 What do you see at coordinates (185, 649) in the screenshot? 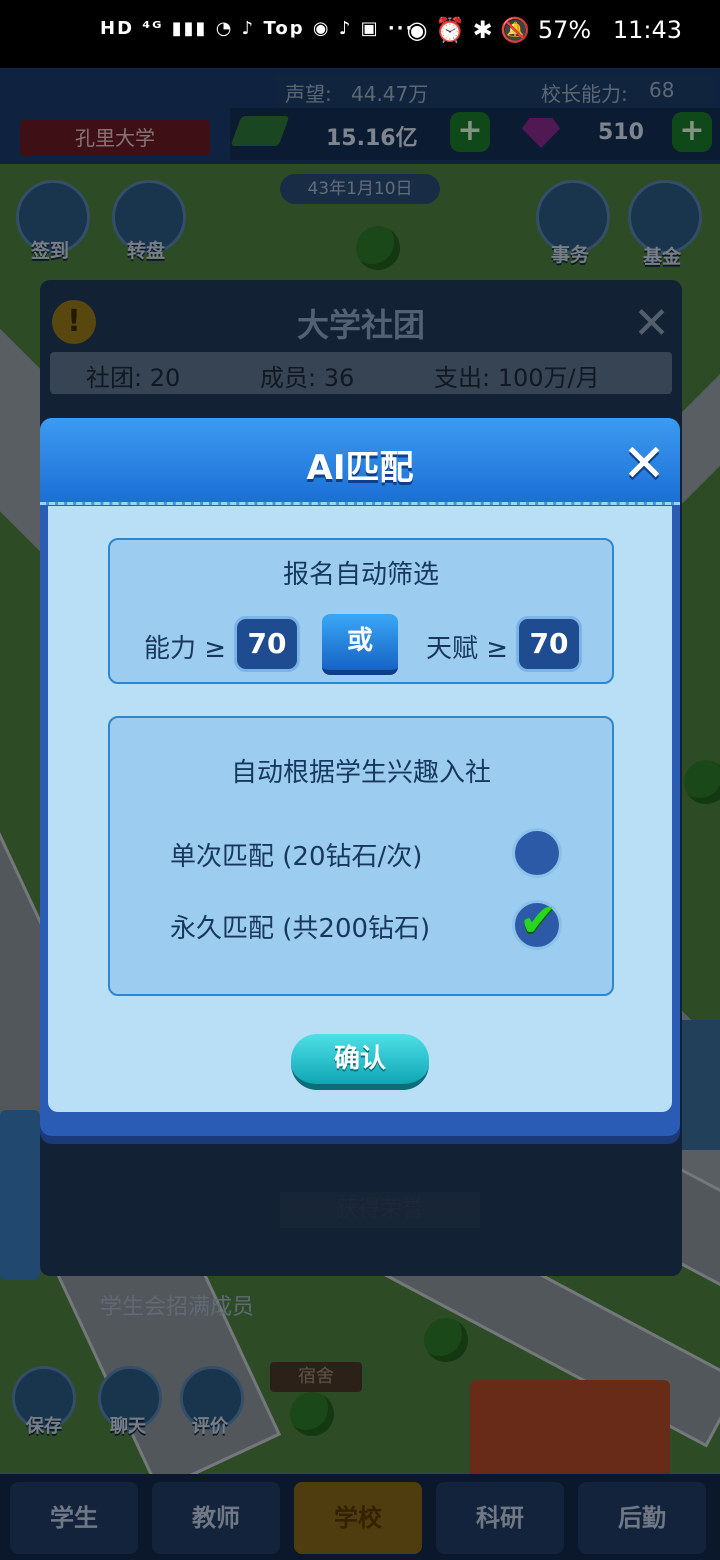
I see `ability-label: 能力 ≥` at bounding box center [185, 649].